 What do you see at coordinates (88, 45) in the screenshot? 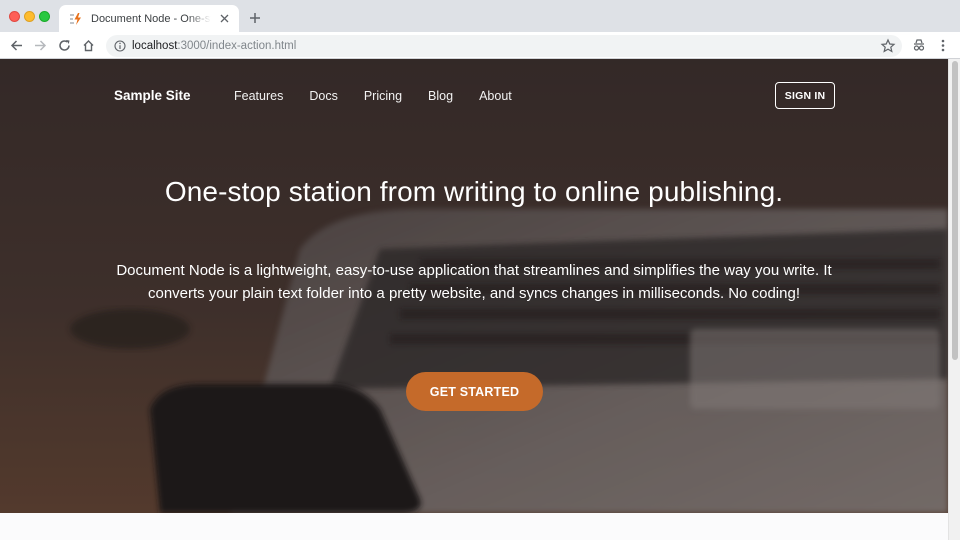
I see `home-icon` at bounding box center [88, 45].